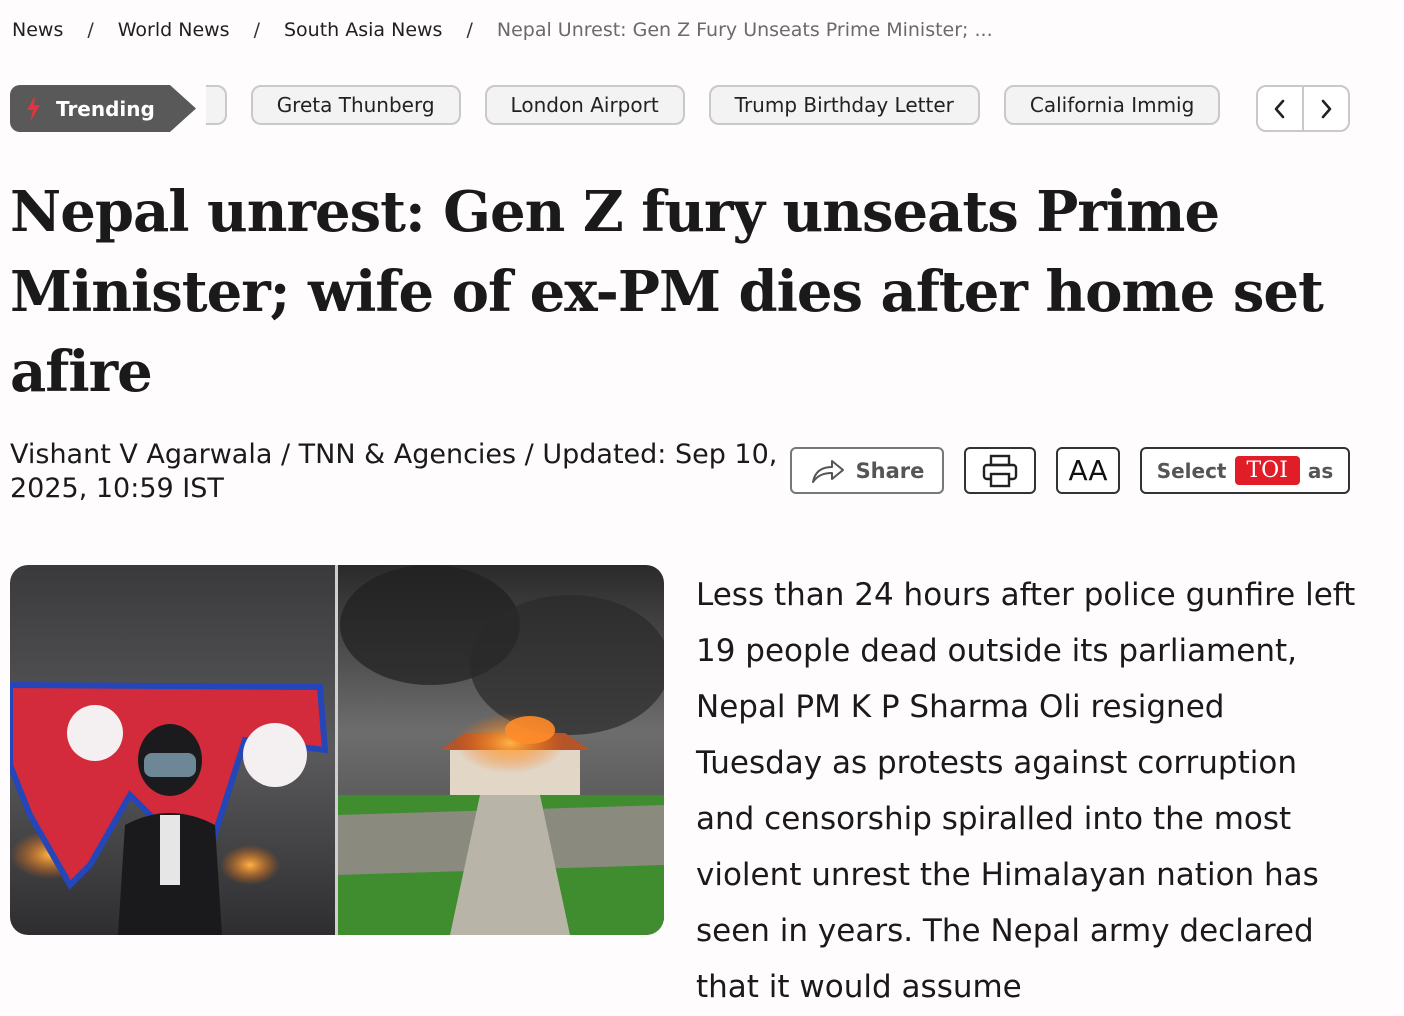 The image size is (1404, 1016). Describe the element at coordinates (37, 30) in the screenshot. I see `breadcrumb-news: News` at that location.